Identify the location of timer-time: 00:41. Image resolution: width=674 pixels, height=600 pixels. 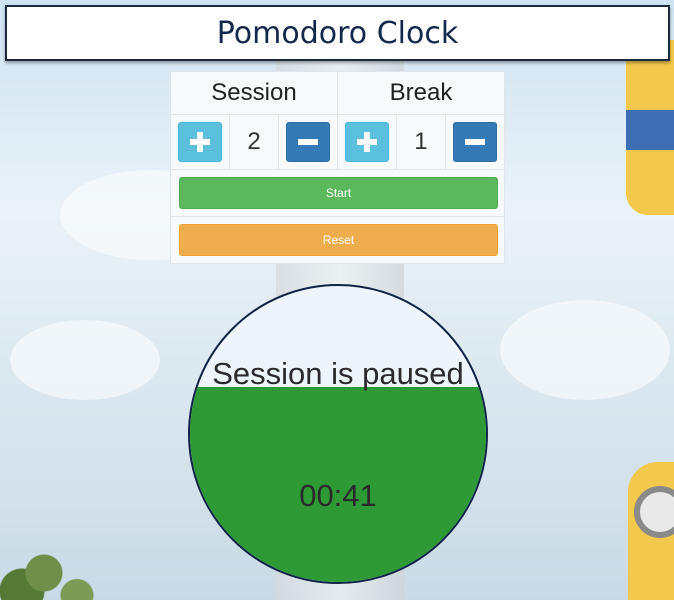
(338, 495).